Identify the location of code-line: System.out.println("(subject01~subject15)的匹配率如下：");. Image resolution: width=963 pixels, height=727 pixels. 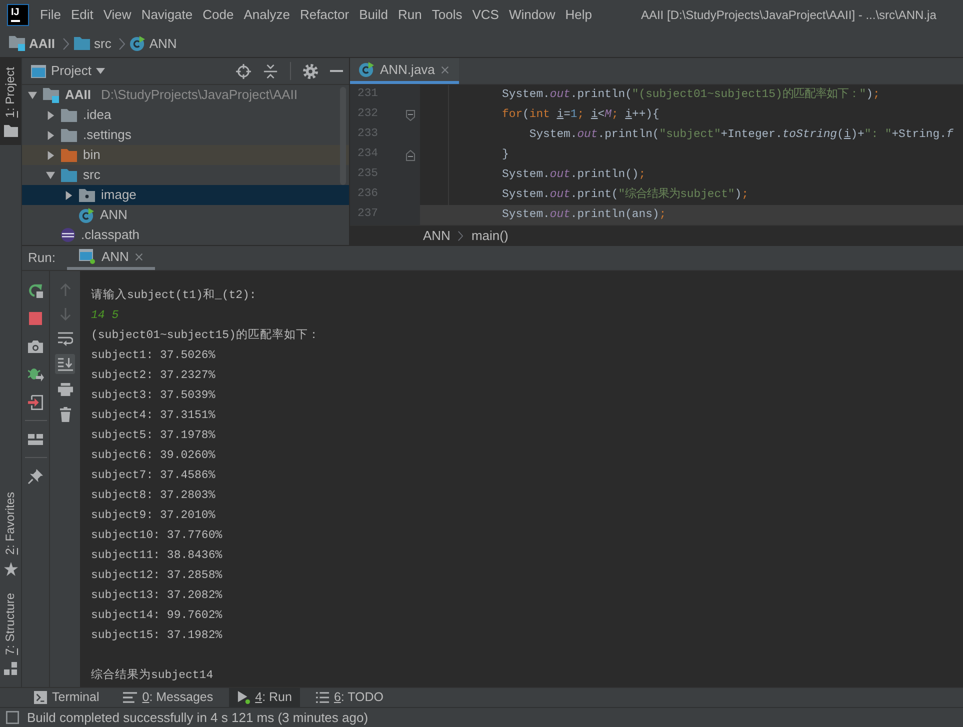
(691, 94).